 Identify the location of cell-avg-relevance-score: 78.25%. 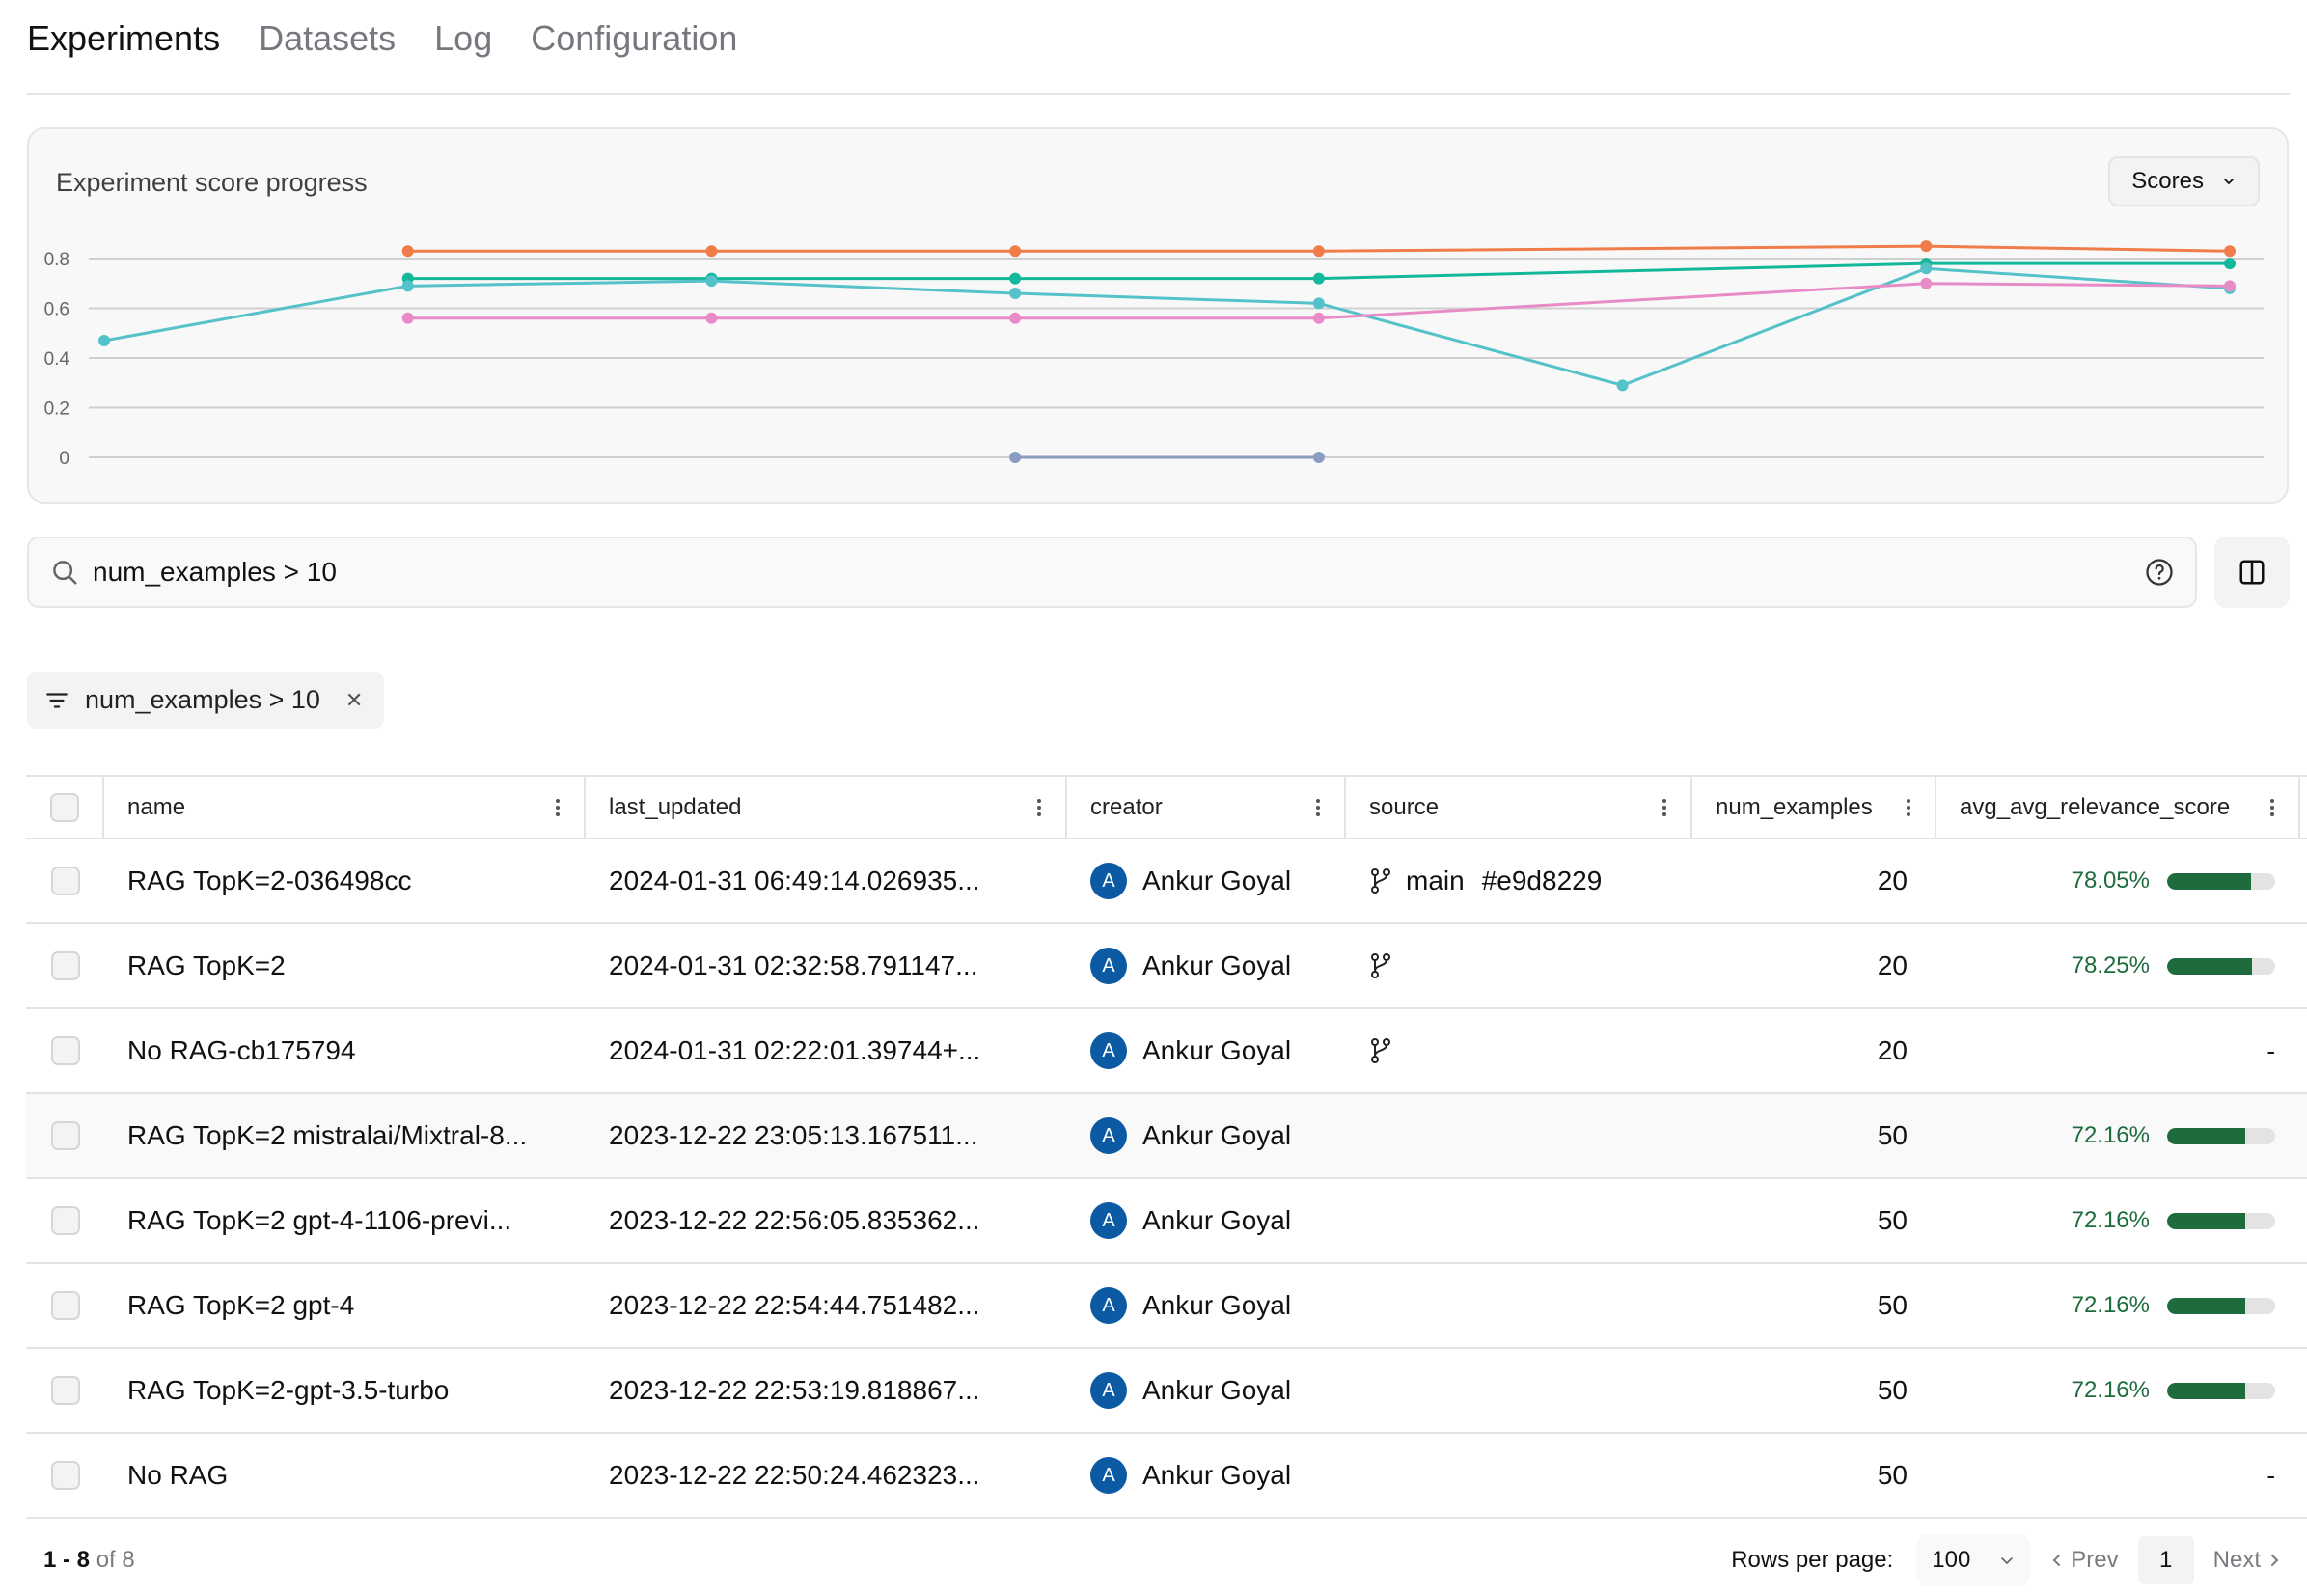
(2118, 966).